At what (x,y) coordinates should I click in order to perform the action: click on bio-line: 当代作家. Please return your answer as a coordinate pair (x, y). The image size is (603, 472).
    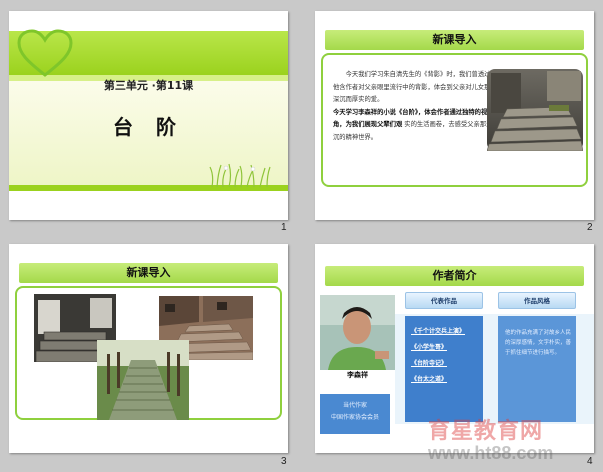
    Looking at the image, I should click on (354, 405).